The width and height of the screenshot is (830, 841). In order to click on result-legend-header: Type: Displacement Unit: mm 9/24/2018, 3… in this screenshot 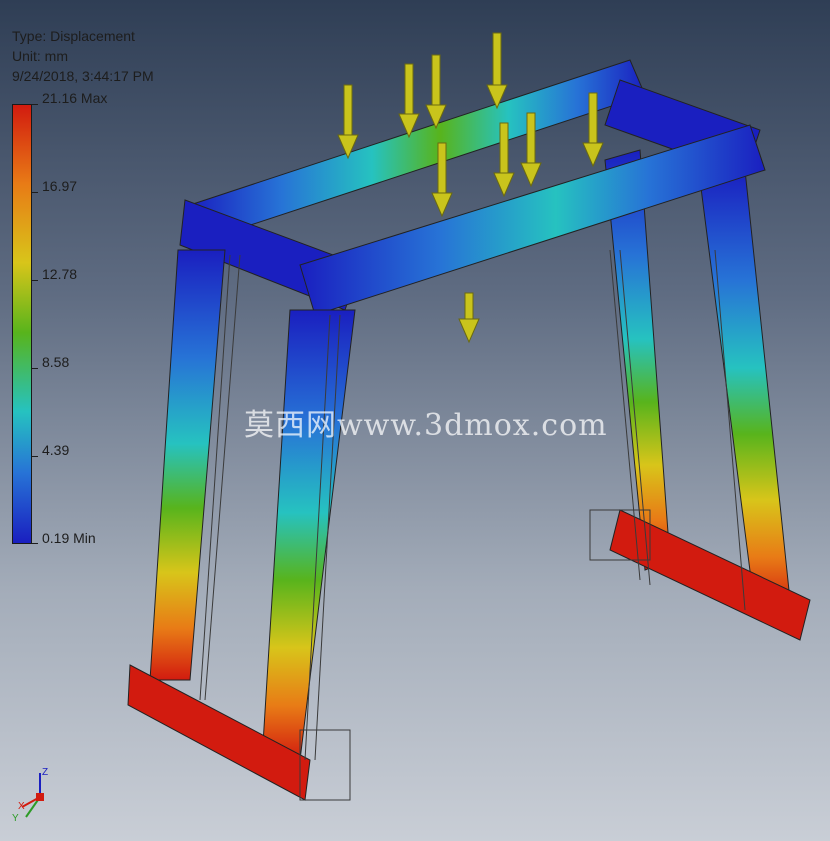, I will do `click(83, 56)`.